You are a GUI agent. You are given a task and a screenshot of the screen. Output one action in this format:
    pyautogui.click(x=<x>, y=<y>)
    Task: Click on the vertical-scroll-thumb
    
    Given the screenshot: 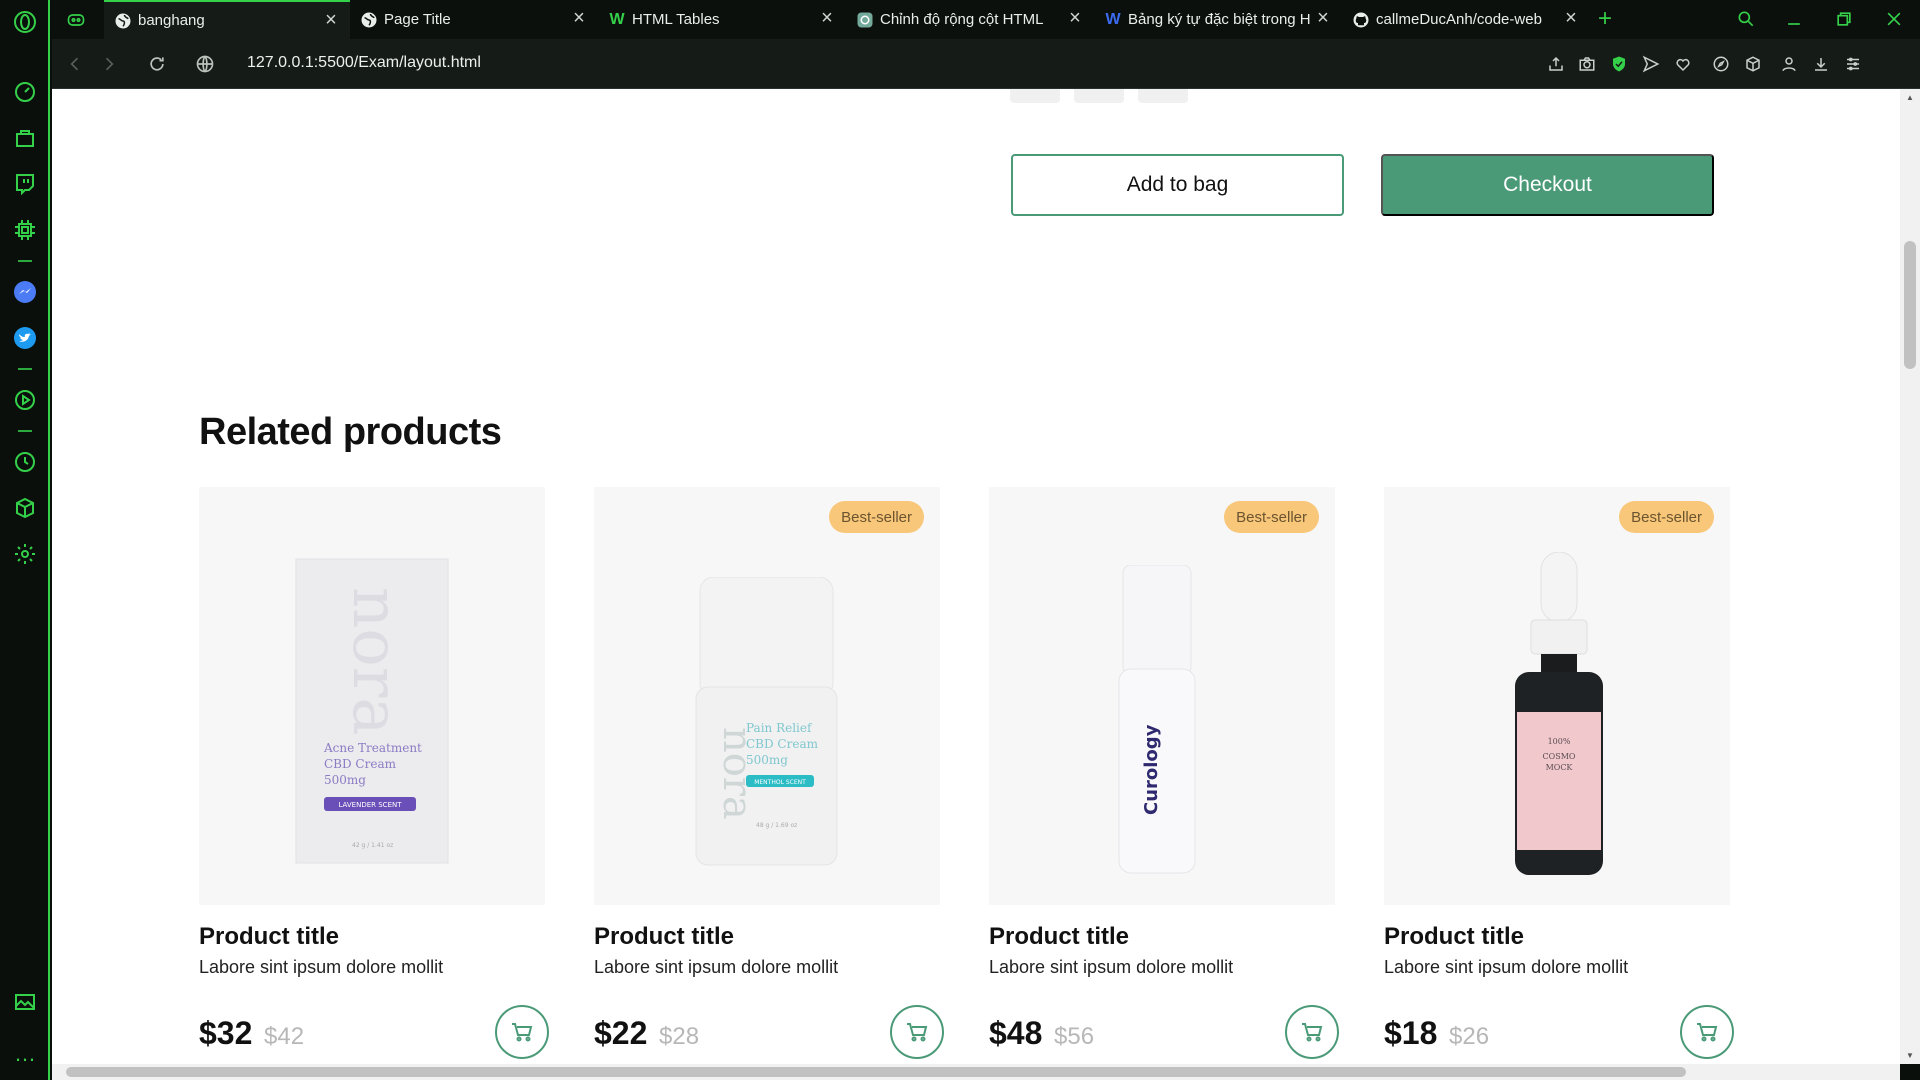 What is the action you would take?
    pyautogui.click(x=1910, y=305)
    